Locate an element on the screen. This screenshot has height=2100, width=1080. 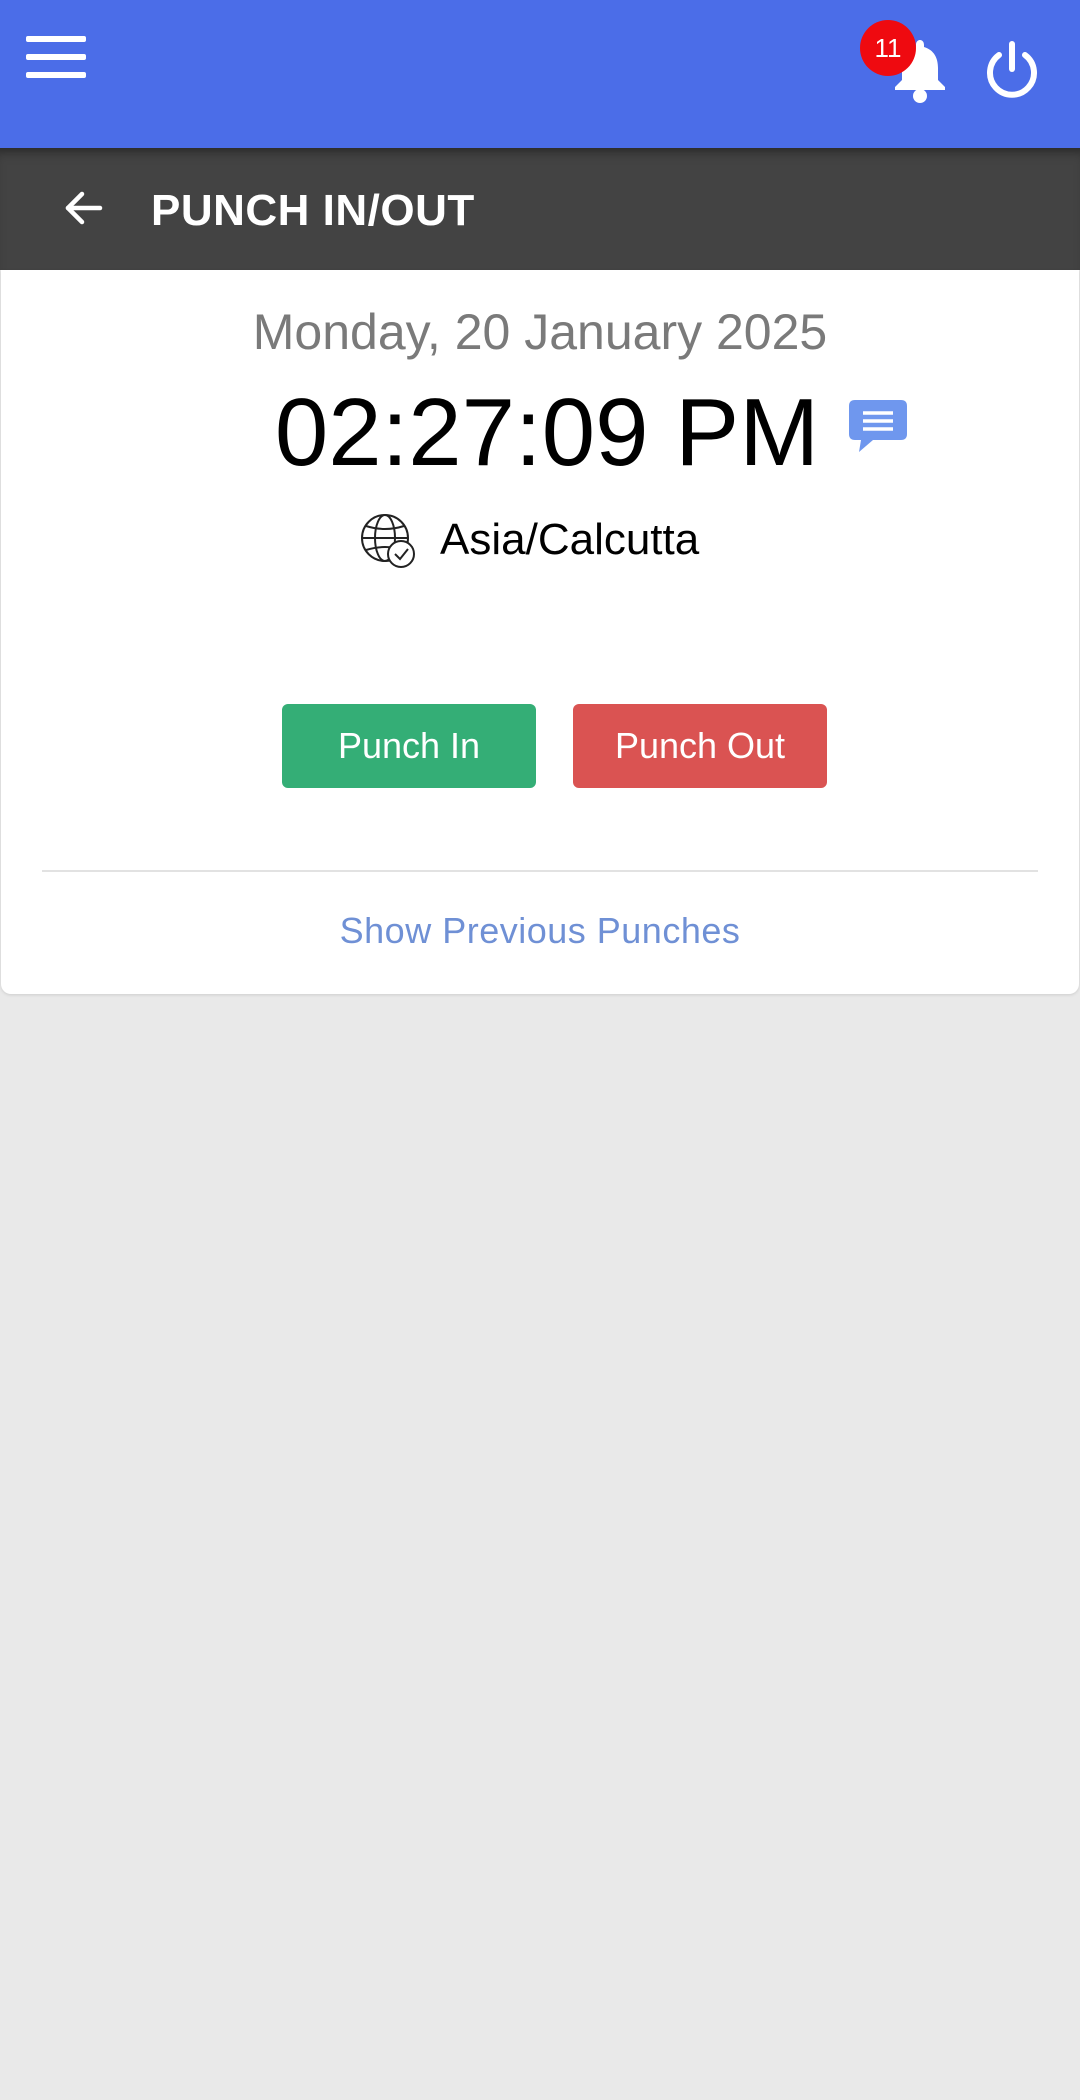
punch-in-button: Punch In is located at coordinates (409, 746).